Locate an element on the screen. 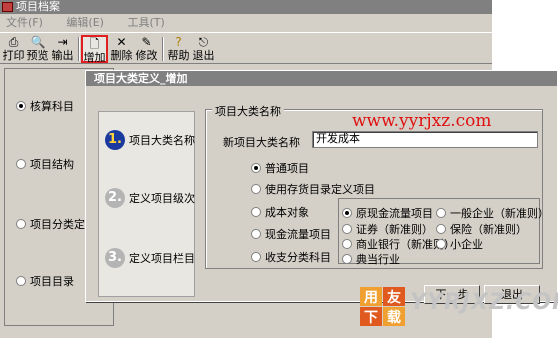  radio-accounting-subject: 核算科目 is located at coordinates (45, 106).